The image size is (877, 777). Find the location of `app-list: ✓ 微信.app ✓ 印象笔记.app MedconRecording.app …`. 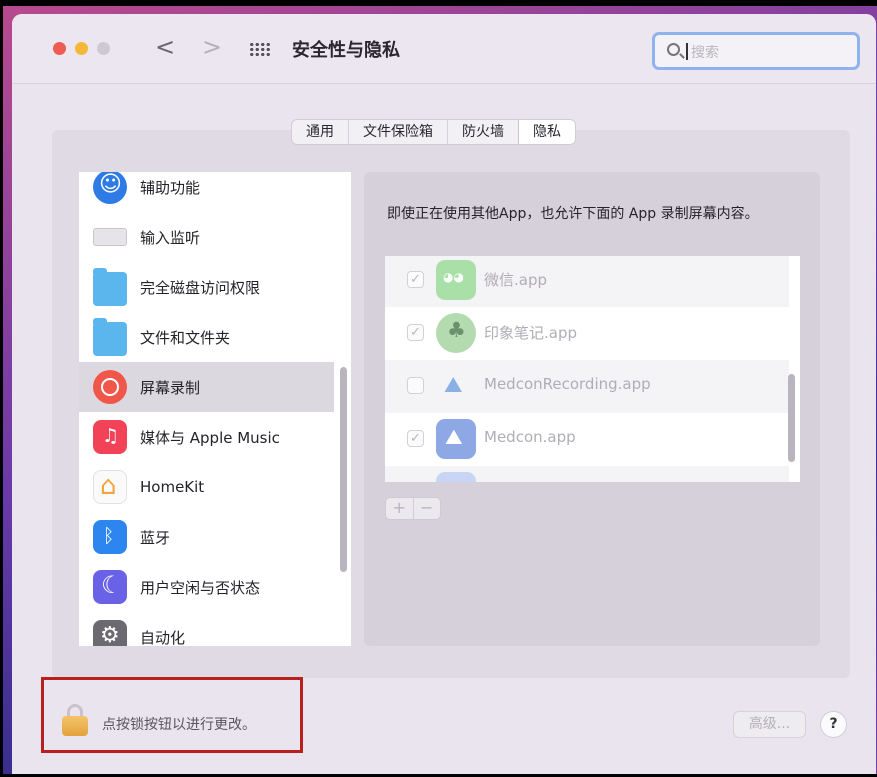

app-list: ✓ 微信.app ✓ 印象笔记.app MedconRecording.app … is located at coordinates (592, 369).